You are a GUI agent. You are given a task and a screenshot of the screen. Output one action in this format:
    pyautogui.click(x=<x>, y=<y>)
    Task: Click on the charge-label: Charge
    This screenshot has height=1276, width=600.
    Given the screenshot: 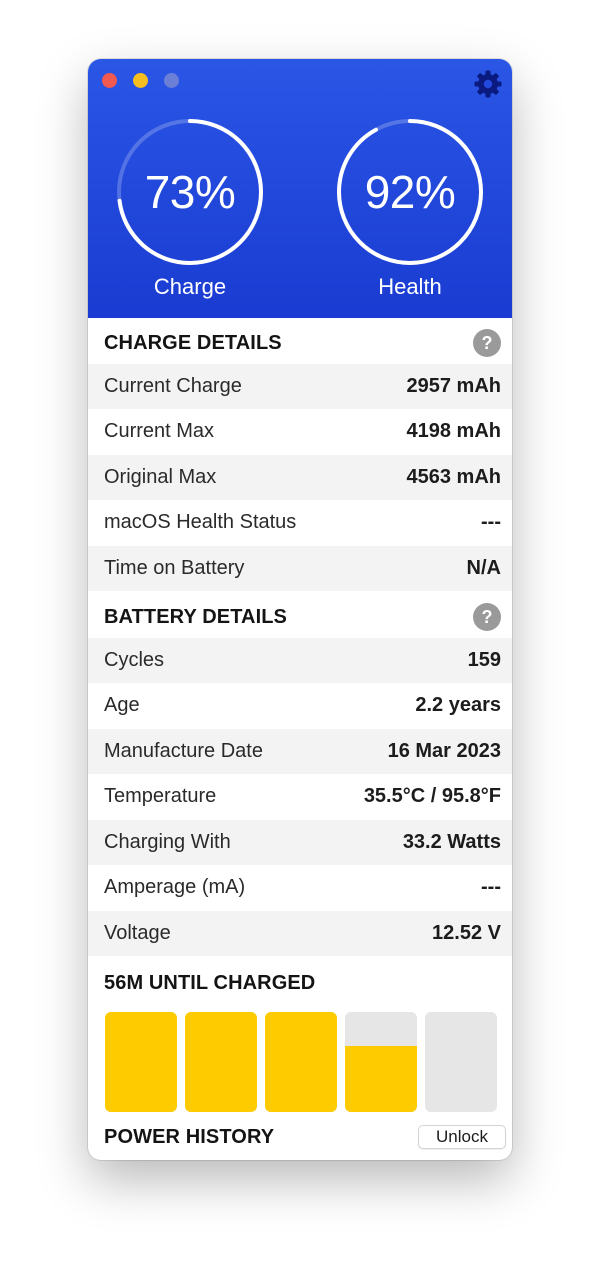 What is the action you would take?
    pyautogui.click(x=190, y=286)
    